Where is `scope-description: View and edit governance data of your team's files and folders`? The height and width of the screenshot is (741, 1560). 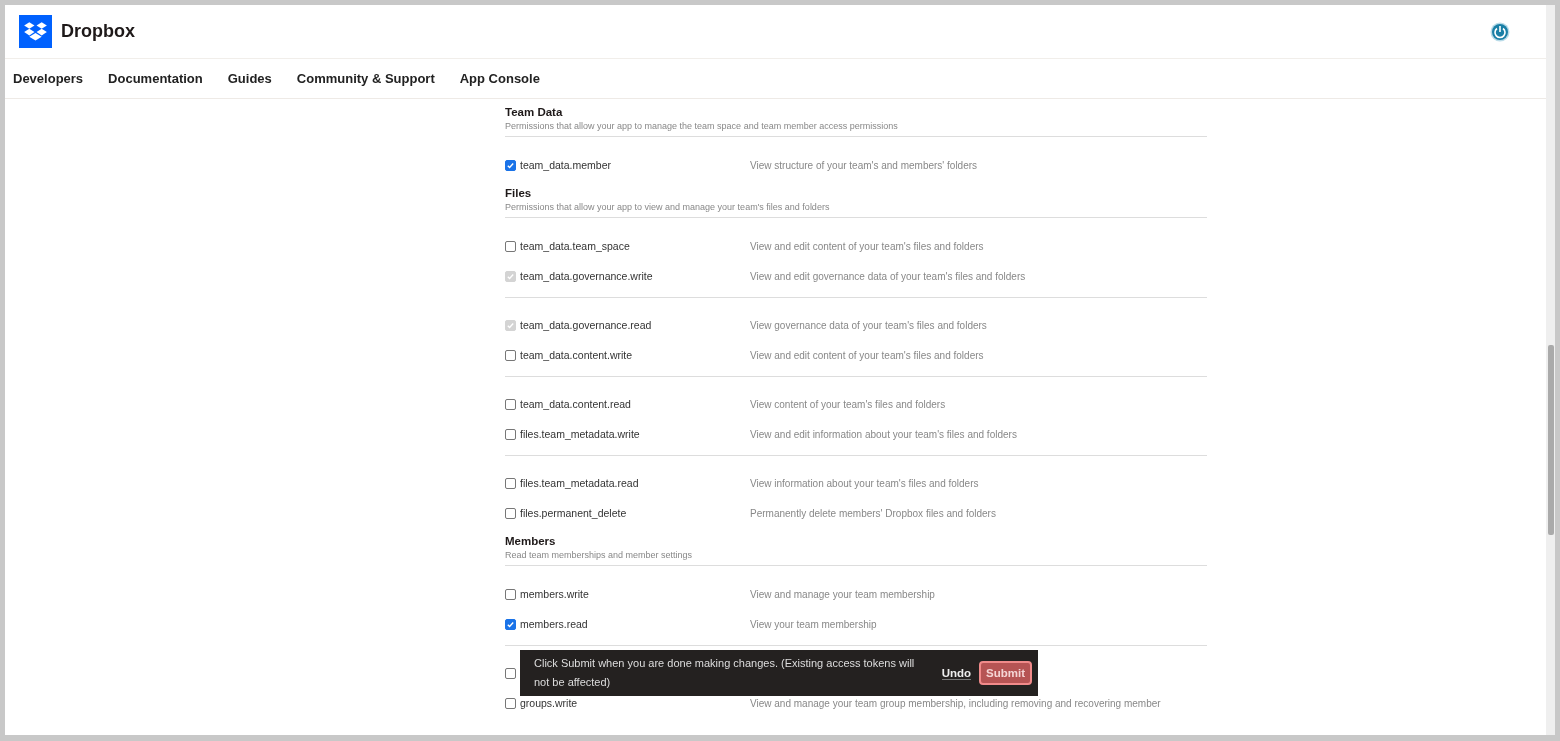 scope-description: View and edit governance data of your team's files and folders is located at coordinates (888, 276).